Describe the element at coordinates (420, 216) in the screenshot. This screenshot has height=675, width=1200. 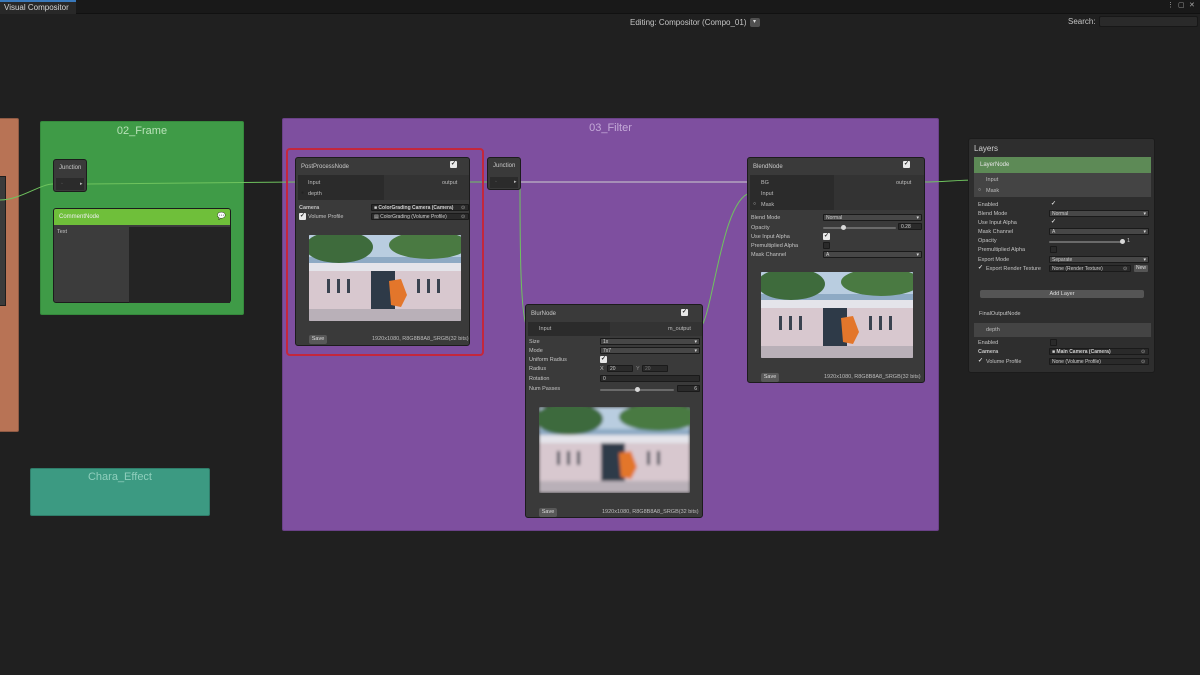
I see `volume-field: ▤ ColorGrading (Volume Profile) ⊙` at that location.